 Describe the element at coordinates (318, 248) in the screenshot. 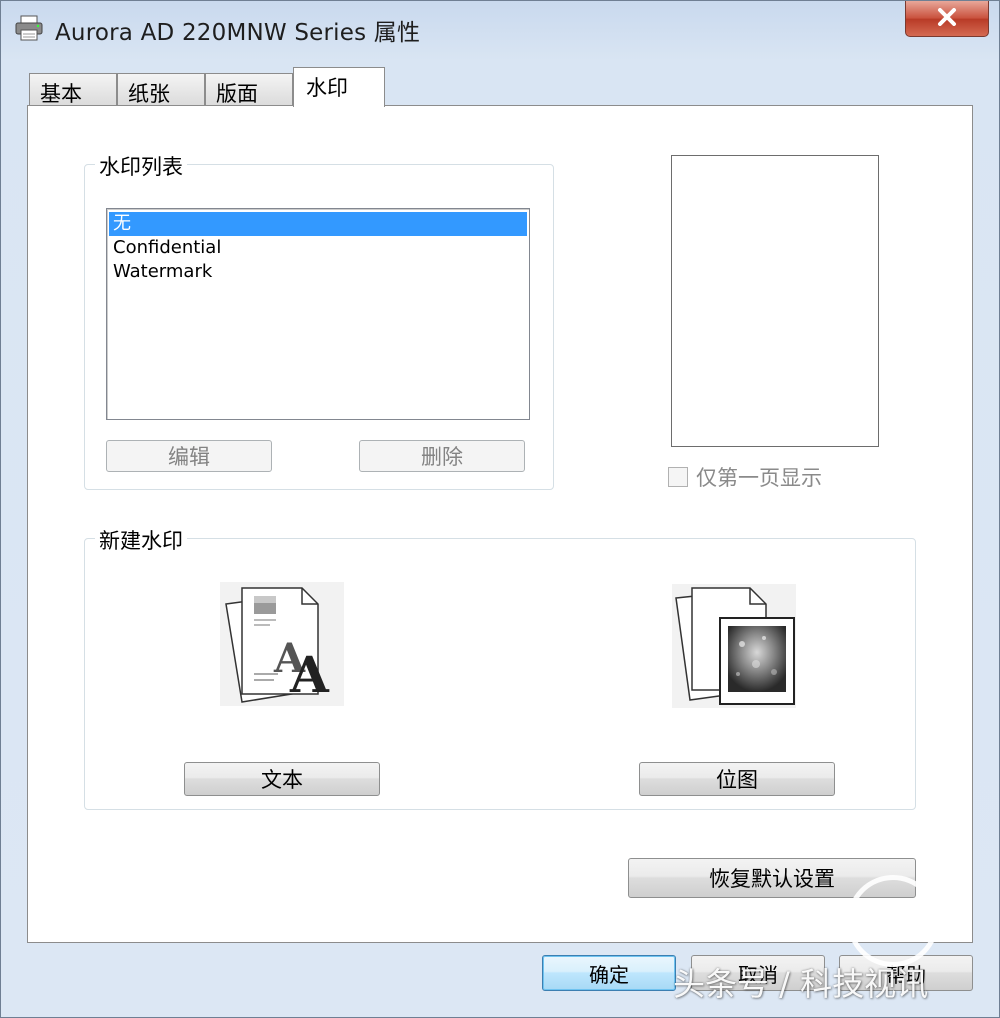

I see `list-item: Confidential` at that location.